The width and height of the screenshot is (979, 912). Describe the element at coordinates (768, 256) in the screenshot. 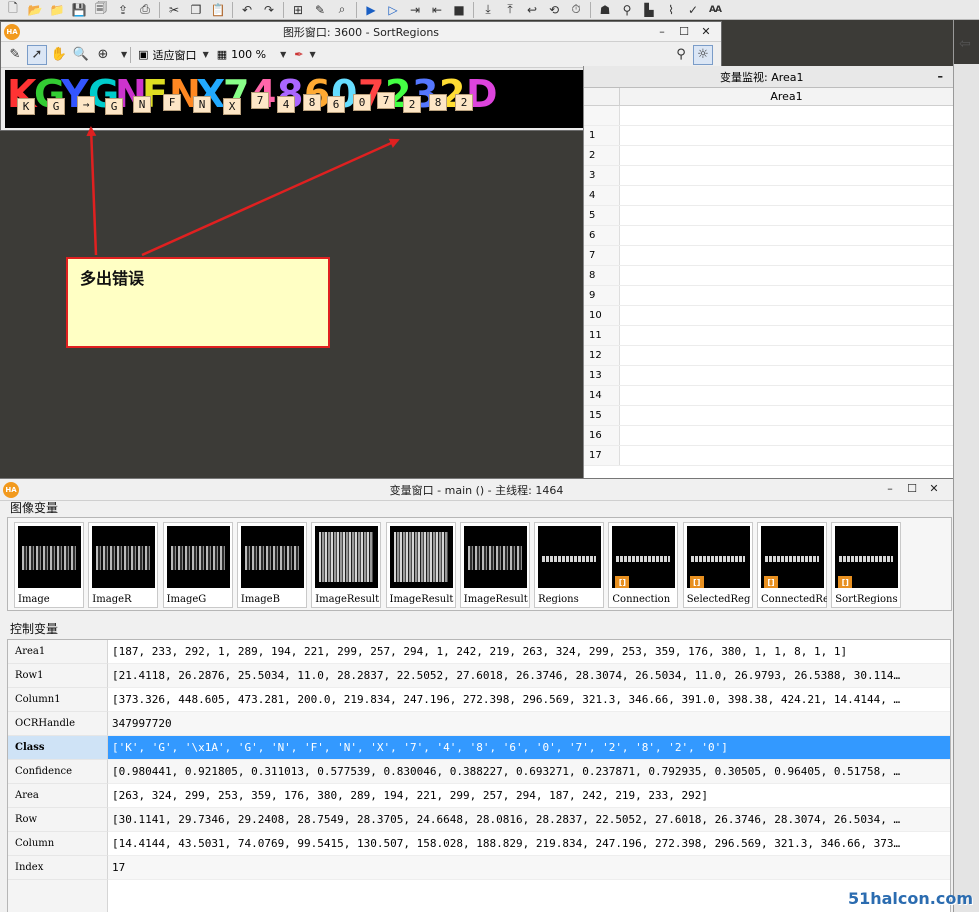

I see `monitor-row: 7` at that location.